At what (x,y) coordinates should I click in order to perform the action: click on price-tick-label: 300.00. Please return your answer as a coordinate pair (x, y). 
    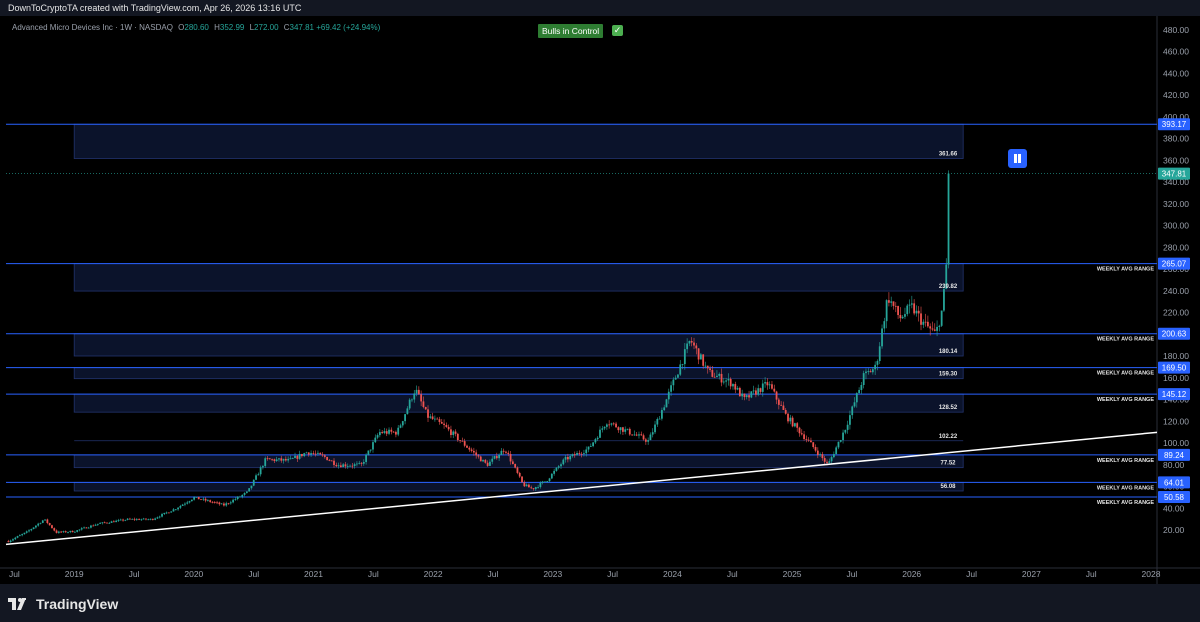
    Looking at the image, I should click on (1176, 226).